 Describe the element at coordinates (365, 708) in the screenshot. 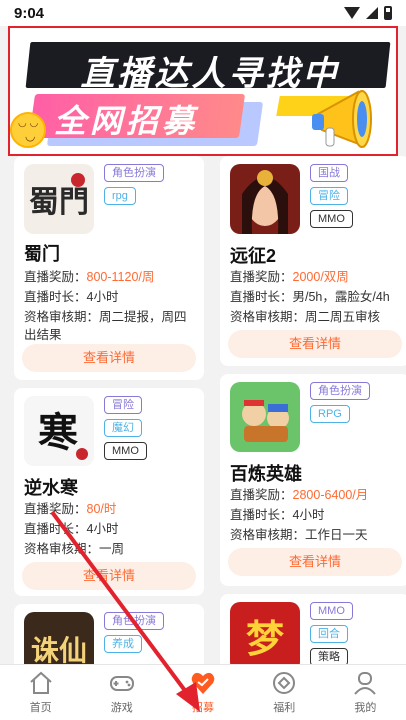

I see `nav-label: 我的` at that location.